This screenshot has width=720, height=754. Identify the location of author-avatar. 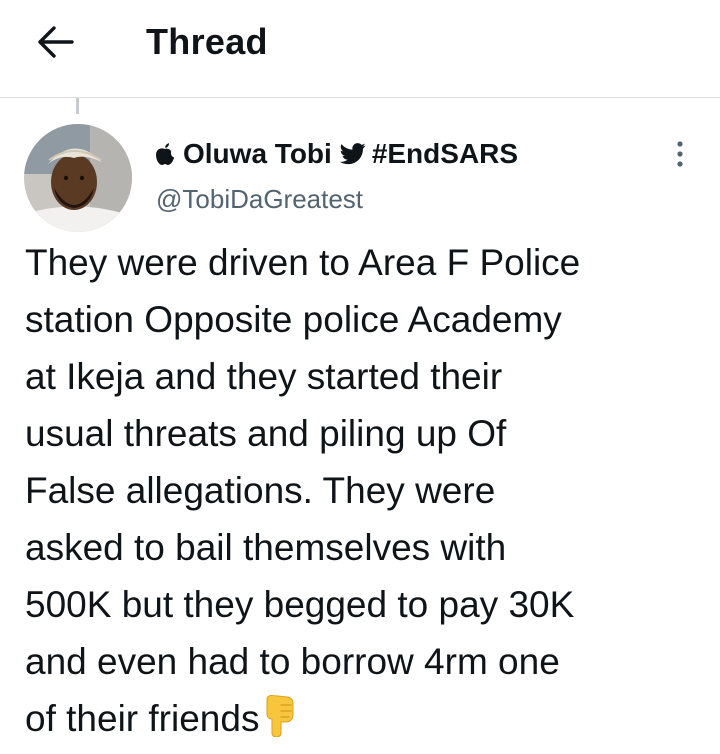
(78, 178).